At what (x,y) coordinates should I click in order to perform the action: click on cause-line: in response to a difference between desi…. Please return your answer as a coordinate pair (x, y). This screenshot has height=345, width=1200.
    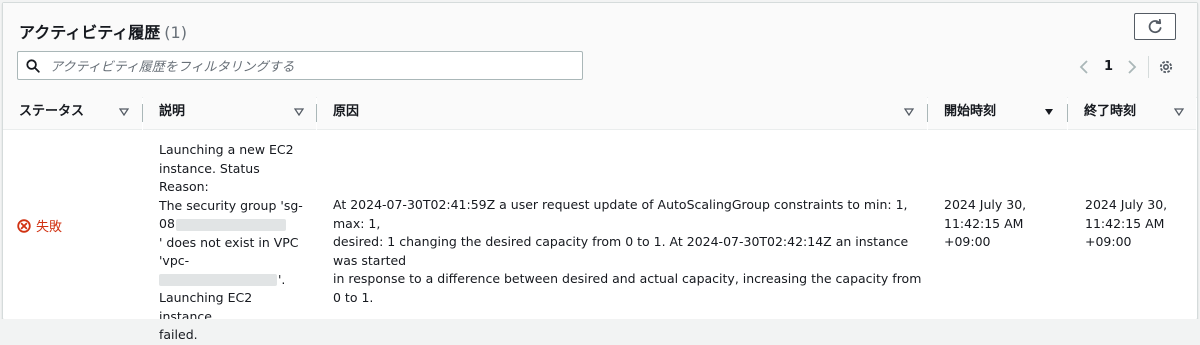
    Looking at the image, I should click on (627, 288).